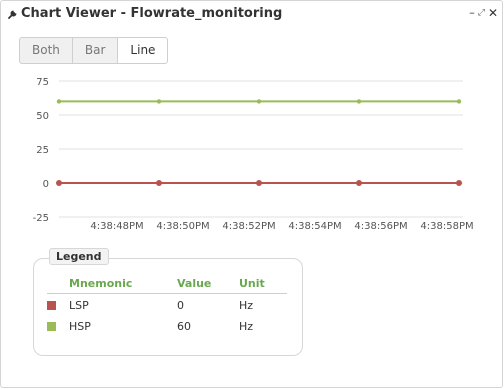  I want to click on legend-row-hsp: HSP 60 Hz, so click(167, 325).